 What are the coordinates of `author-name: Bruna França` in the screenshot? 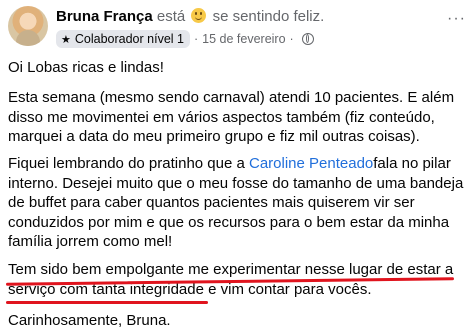 It's located at (104, 16).